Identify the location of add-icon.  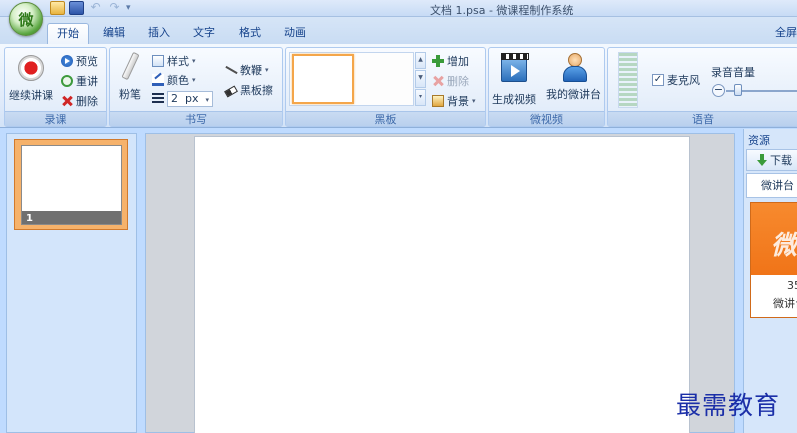
(438, 61).